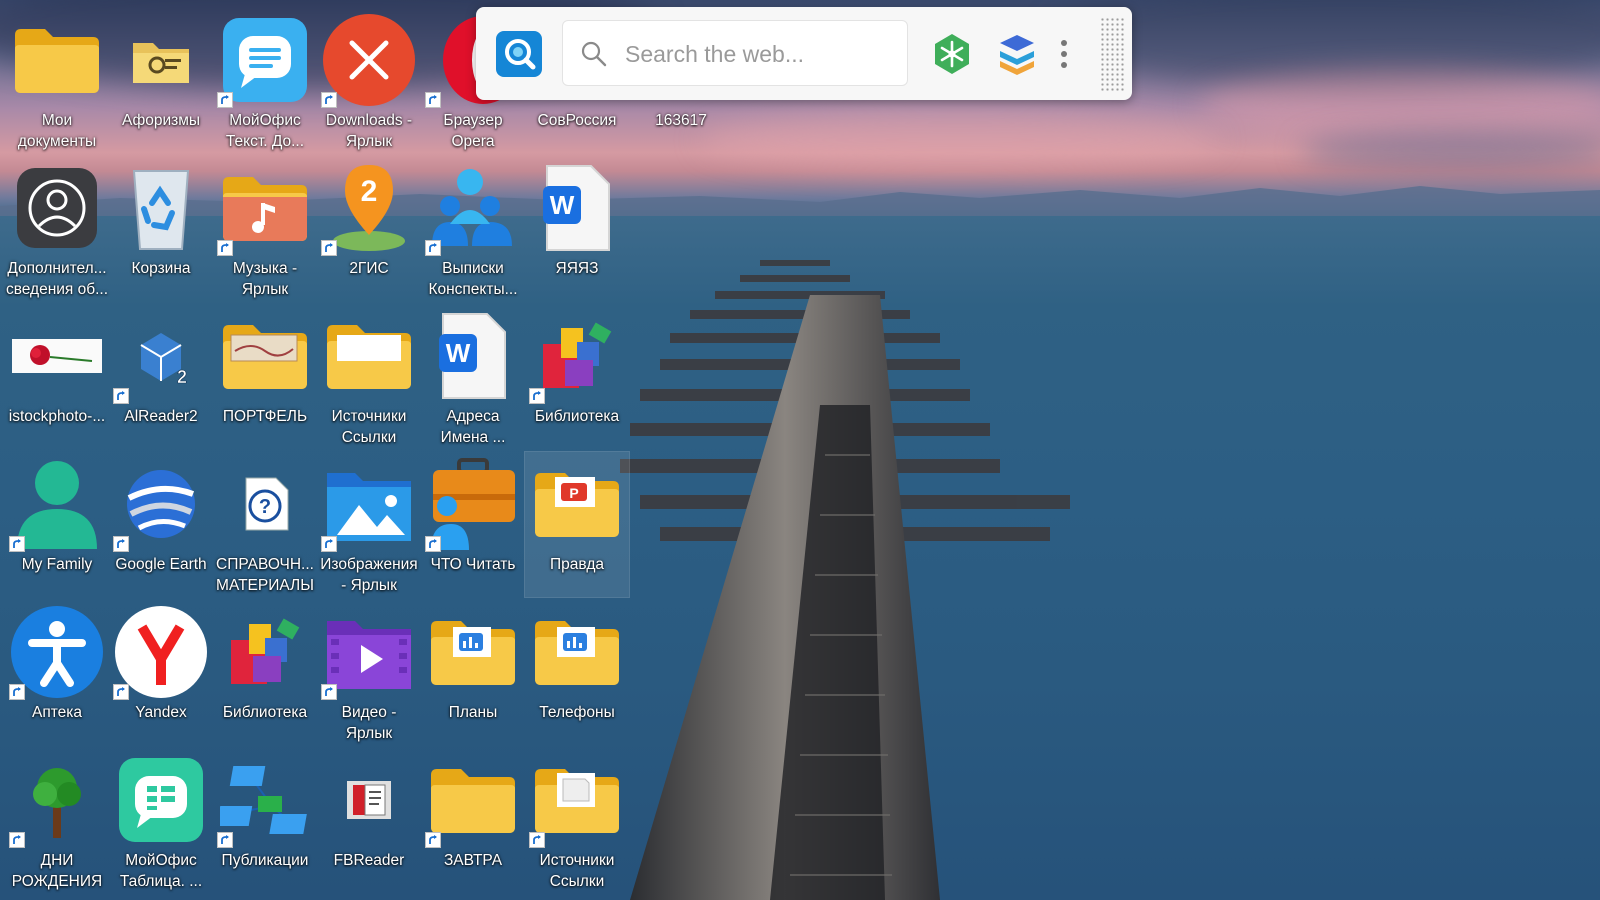 The image size is (1600, 900). What do you see at coordinates (369, 860) in the screenshot?
I see `desktop-icon-label: FBReader` at bounding box center [369, 860].